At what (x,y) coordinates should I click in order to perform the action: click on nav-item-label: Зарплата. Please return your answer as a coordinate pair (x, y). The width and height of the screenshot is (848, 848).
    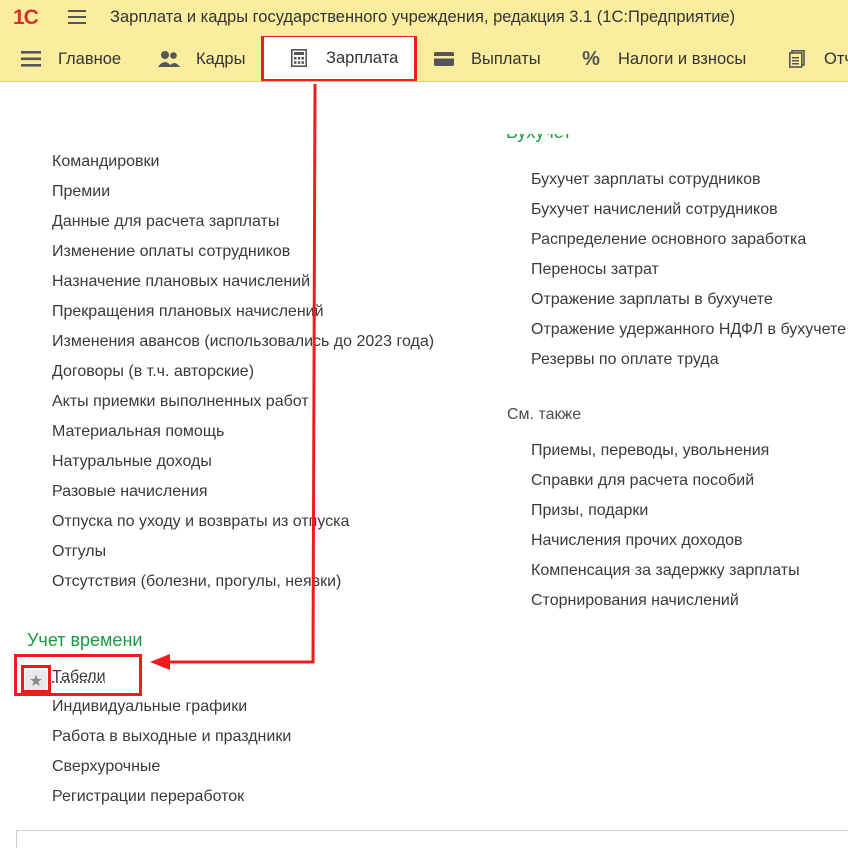
    Looking at the image, I should click on (362, 57).